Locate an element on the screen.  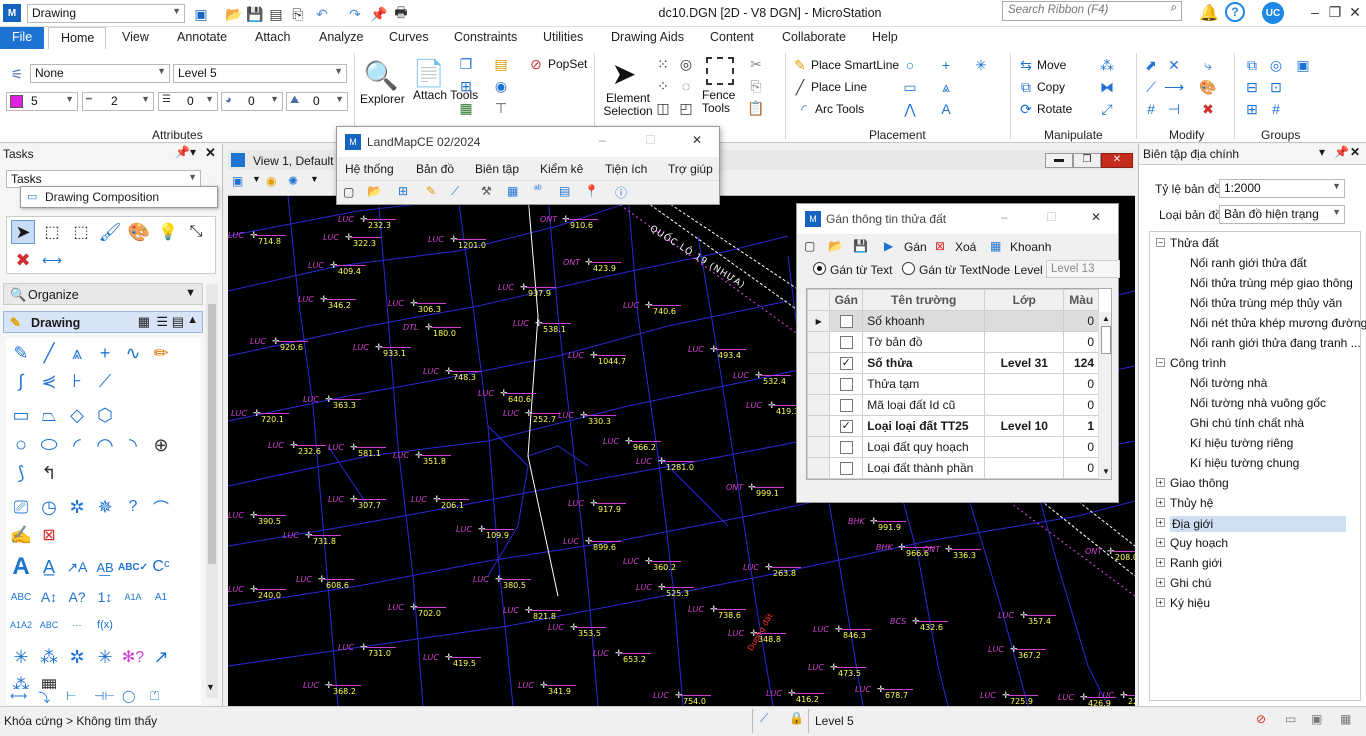
assign-checkbox is located at coordinates (846, 322).